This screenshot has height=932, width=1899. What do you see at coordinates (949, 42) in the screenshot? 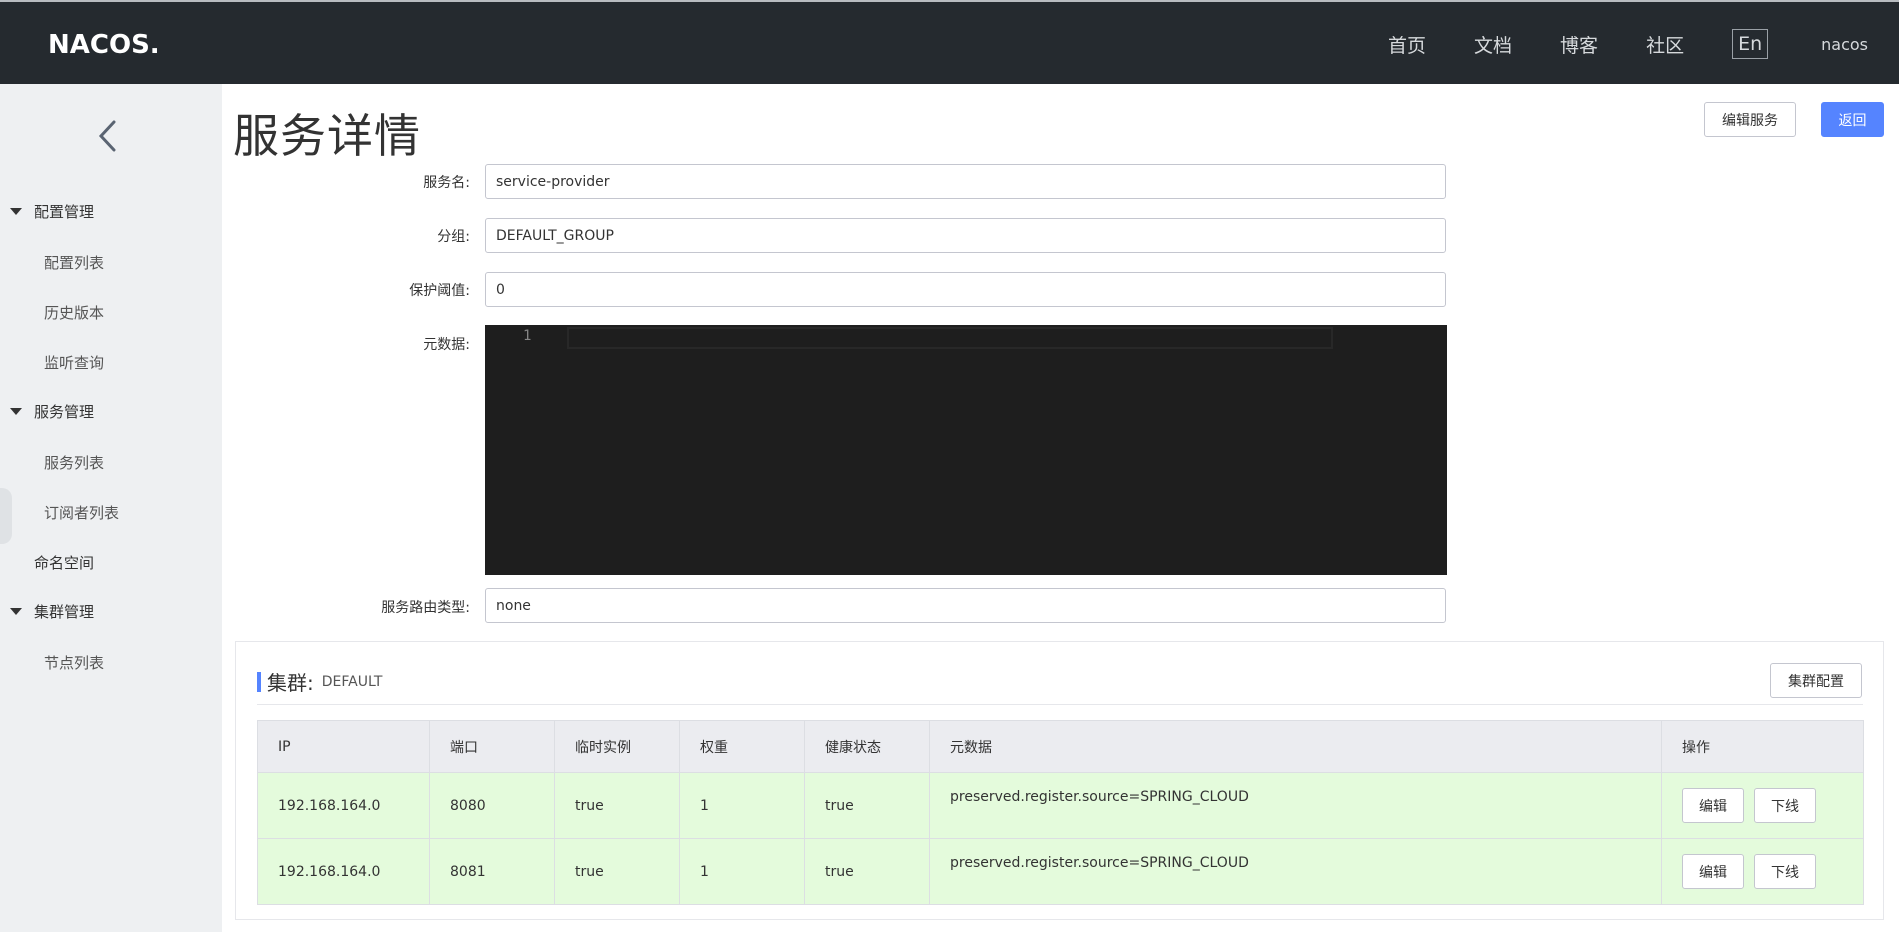
I see `top-navbar: NACOS. 首页 文档 博客 社区 En nacos` at bounding box center [949, 42].